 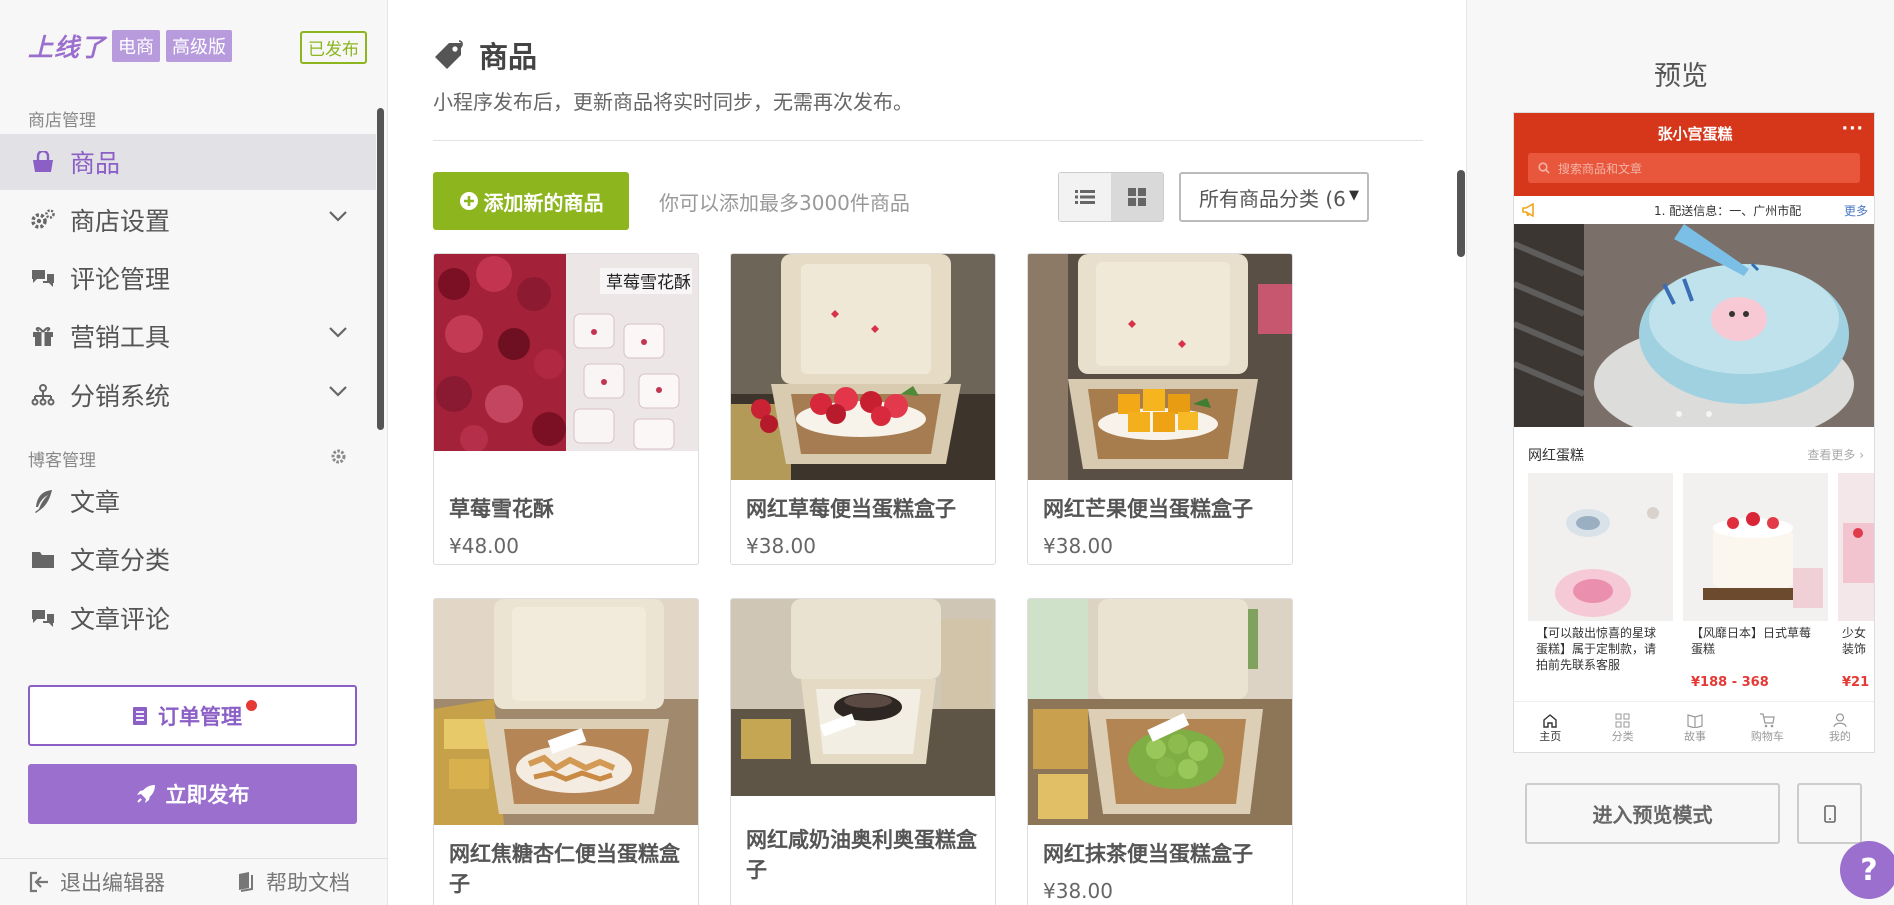 What do you see at coordinates (1085, 197) in the screenshot?
I see `list-view-button` at bounding box center [1085, 197].